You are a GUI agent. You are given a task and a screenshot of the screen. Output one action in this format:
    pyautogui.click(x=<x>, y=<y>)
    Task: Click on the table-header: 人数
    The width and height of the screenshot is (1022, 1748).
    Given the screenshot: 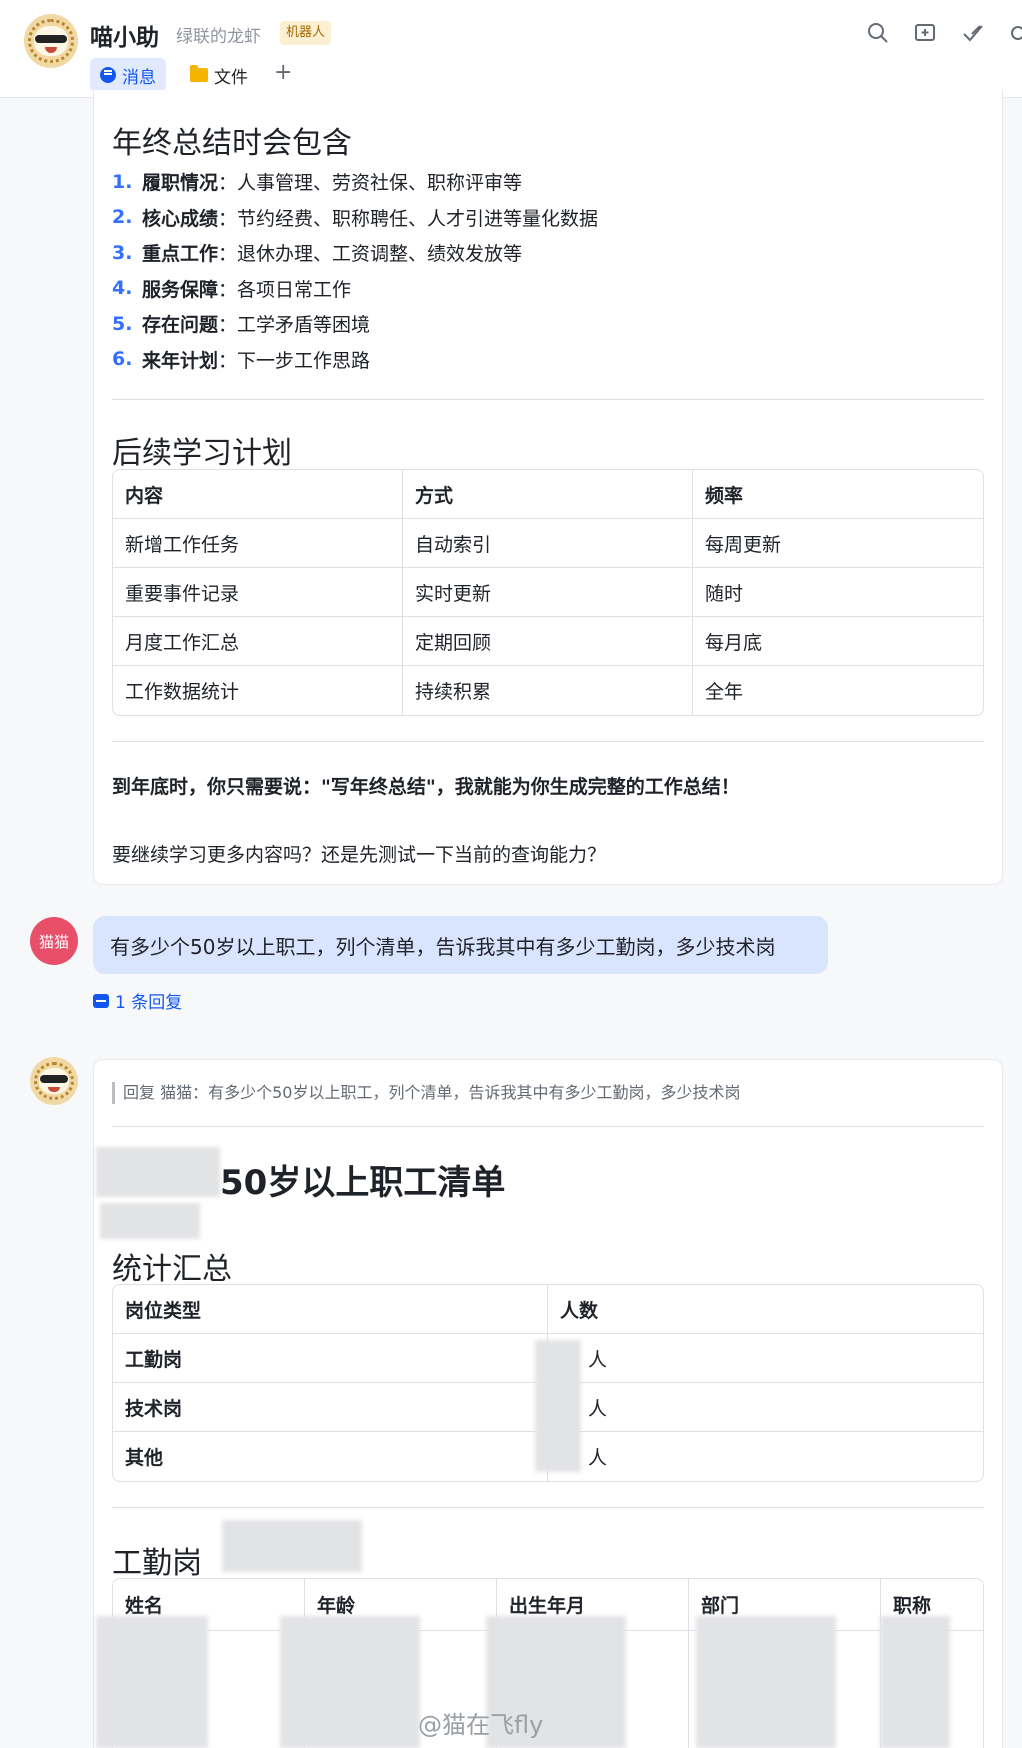 What is the action you would take?
    pyautogui.click(x=765, y=1309)
    